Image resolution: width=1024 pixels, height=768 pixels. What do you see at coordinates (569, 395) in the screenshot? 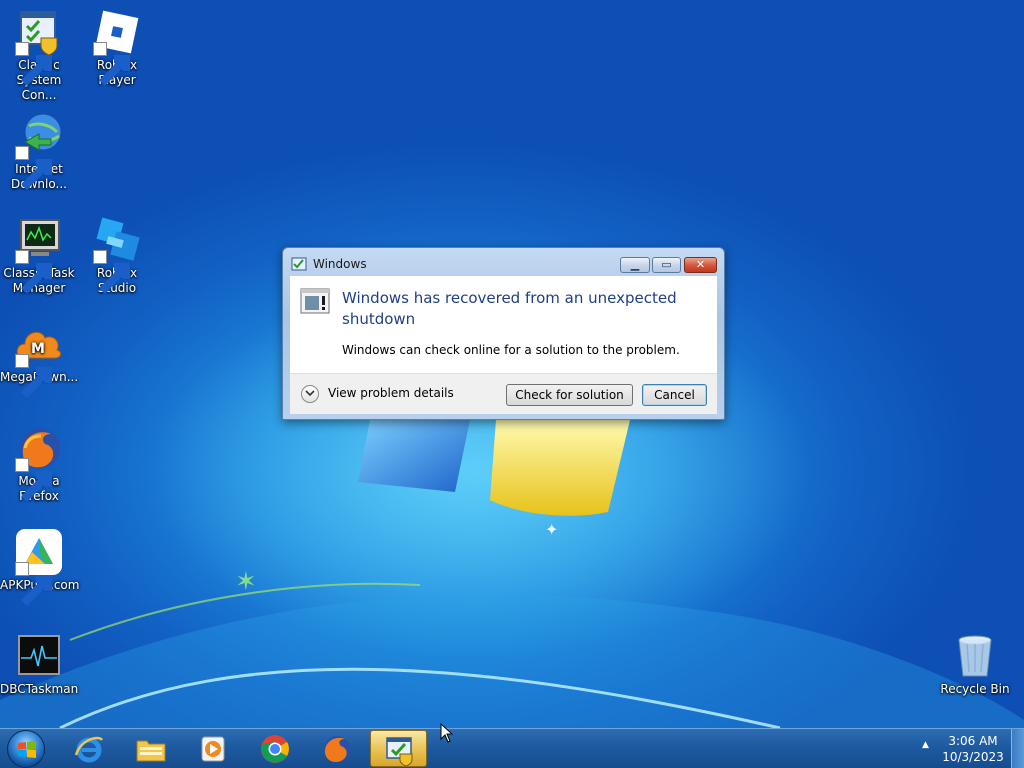
I see `check-for-solution-button: Check for solution` at bounding box center [569, 395].